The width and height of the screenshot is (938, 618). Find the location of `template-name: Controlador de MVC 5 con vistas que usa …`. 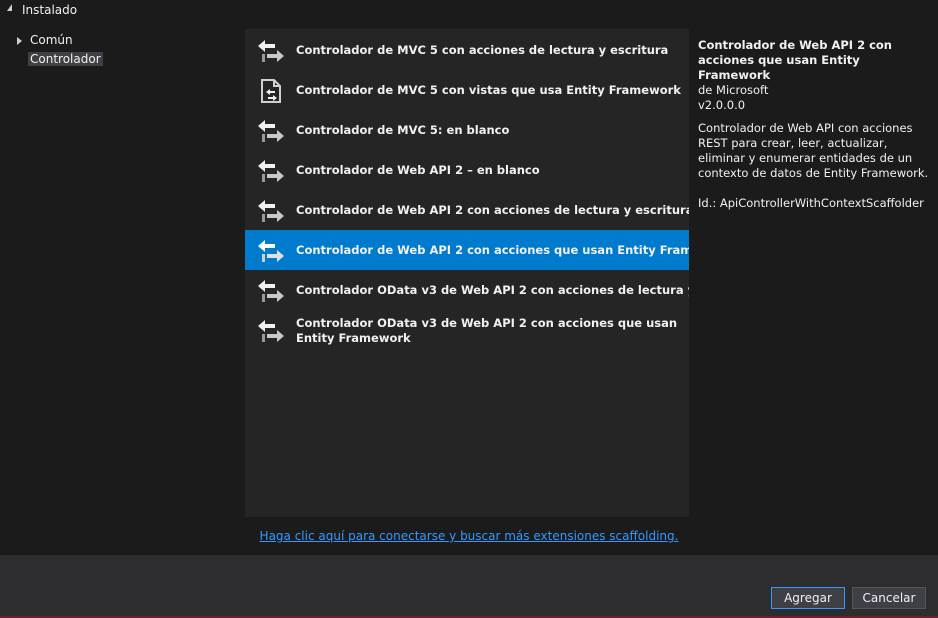

template-name: Controlador de MVC 5 con vistas que usa … is located at coordinates (488, 90).